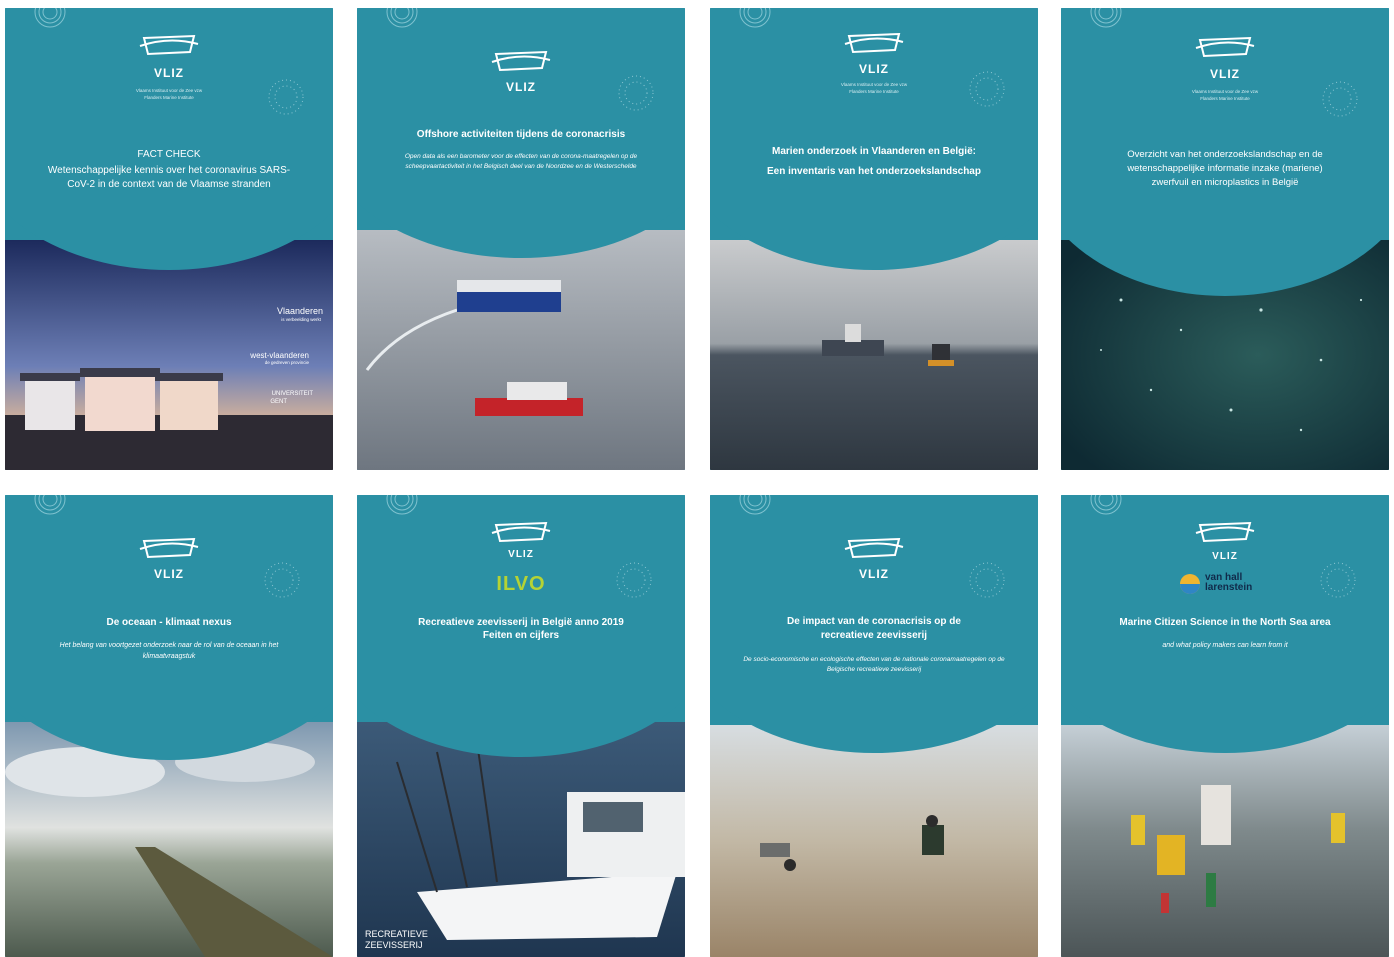 Image resolution: width=1394 pixels, height=957 pixels. Describe the element at coordinates (1190, 584) in the screenshot. I see `van-hall-larenstein-logo-icon` at that location.